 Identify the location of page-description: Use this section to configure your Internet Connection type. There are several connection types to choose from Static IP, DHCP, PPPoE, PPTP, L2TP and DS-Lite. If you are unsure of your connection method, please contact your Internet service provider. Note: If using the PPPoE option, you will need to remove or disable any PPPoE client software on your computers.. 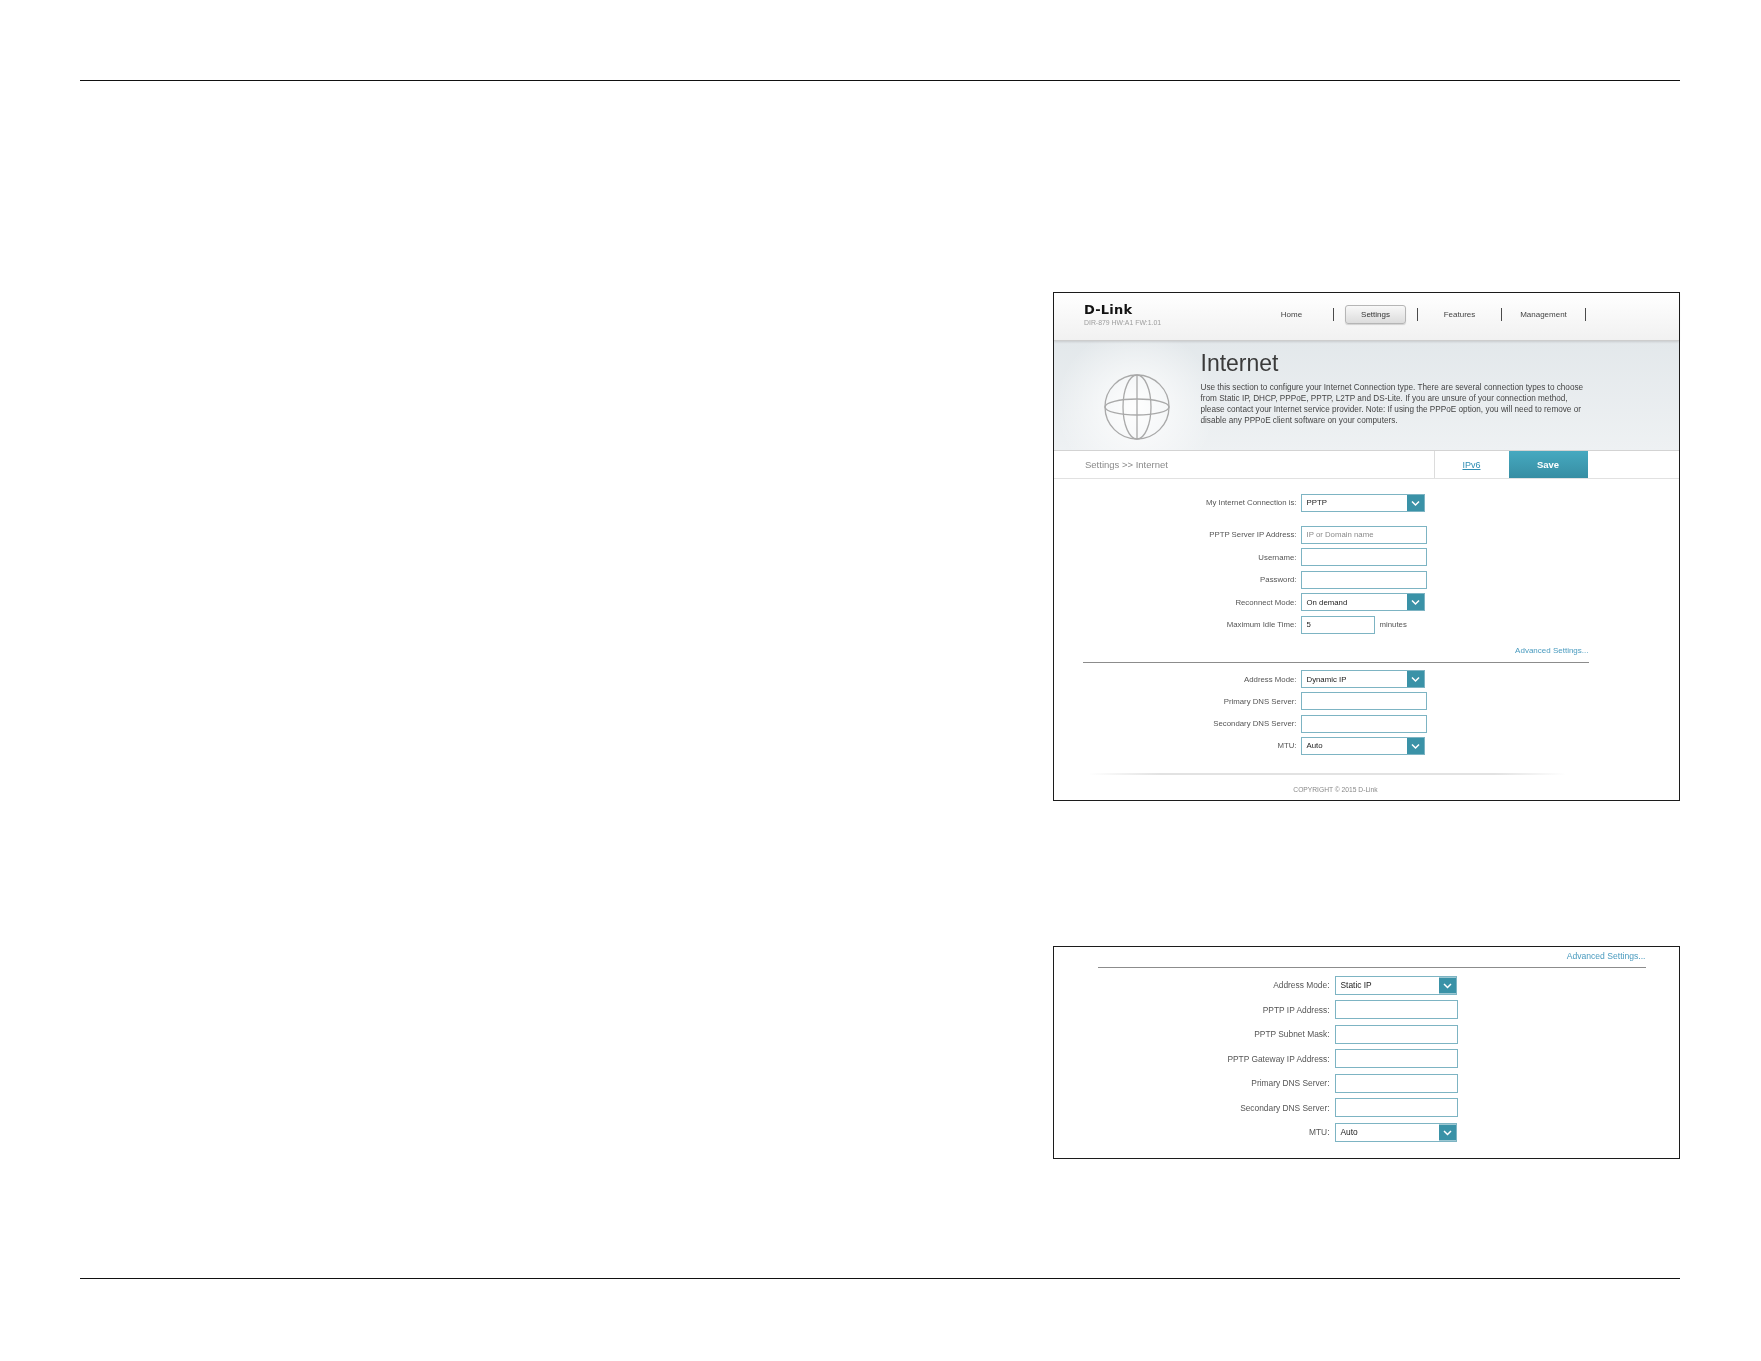
(1392, 404).